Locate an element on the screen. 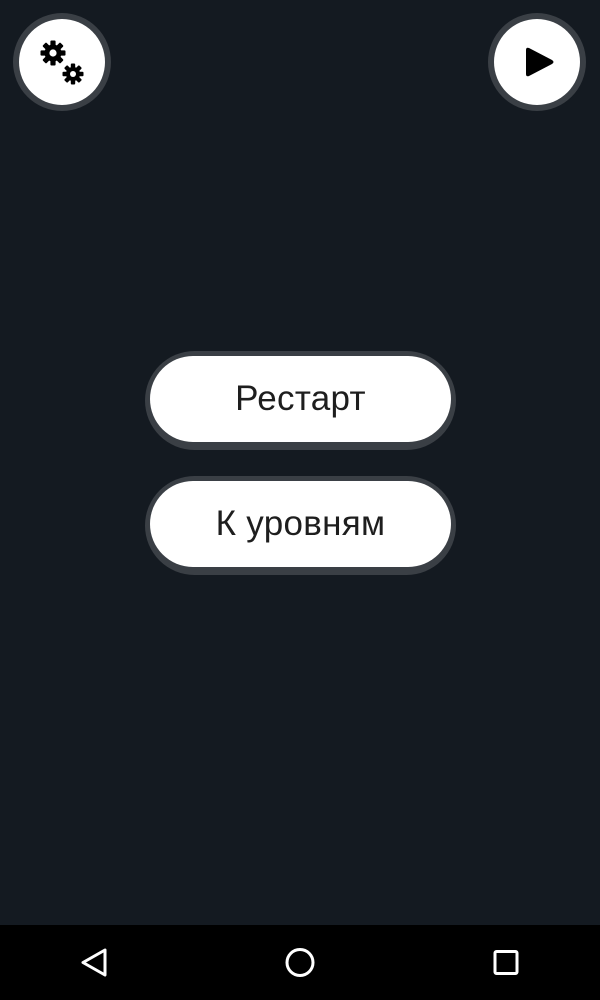 Image resolution: width=600 pixels, height=1000 pixels. to-levels-button-label: К уровням is located at coordinates (300, 523).